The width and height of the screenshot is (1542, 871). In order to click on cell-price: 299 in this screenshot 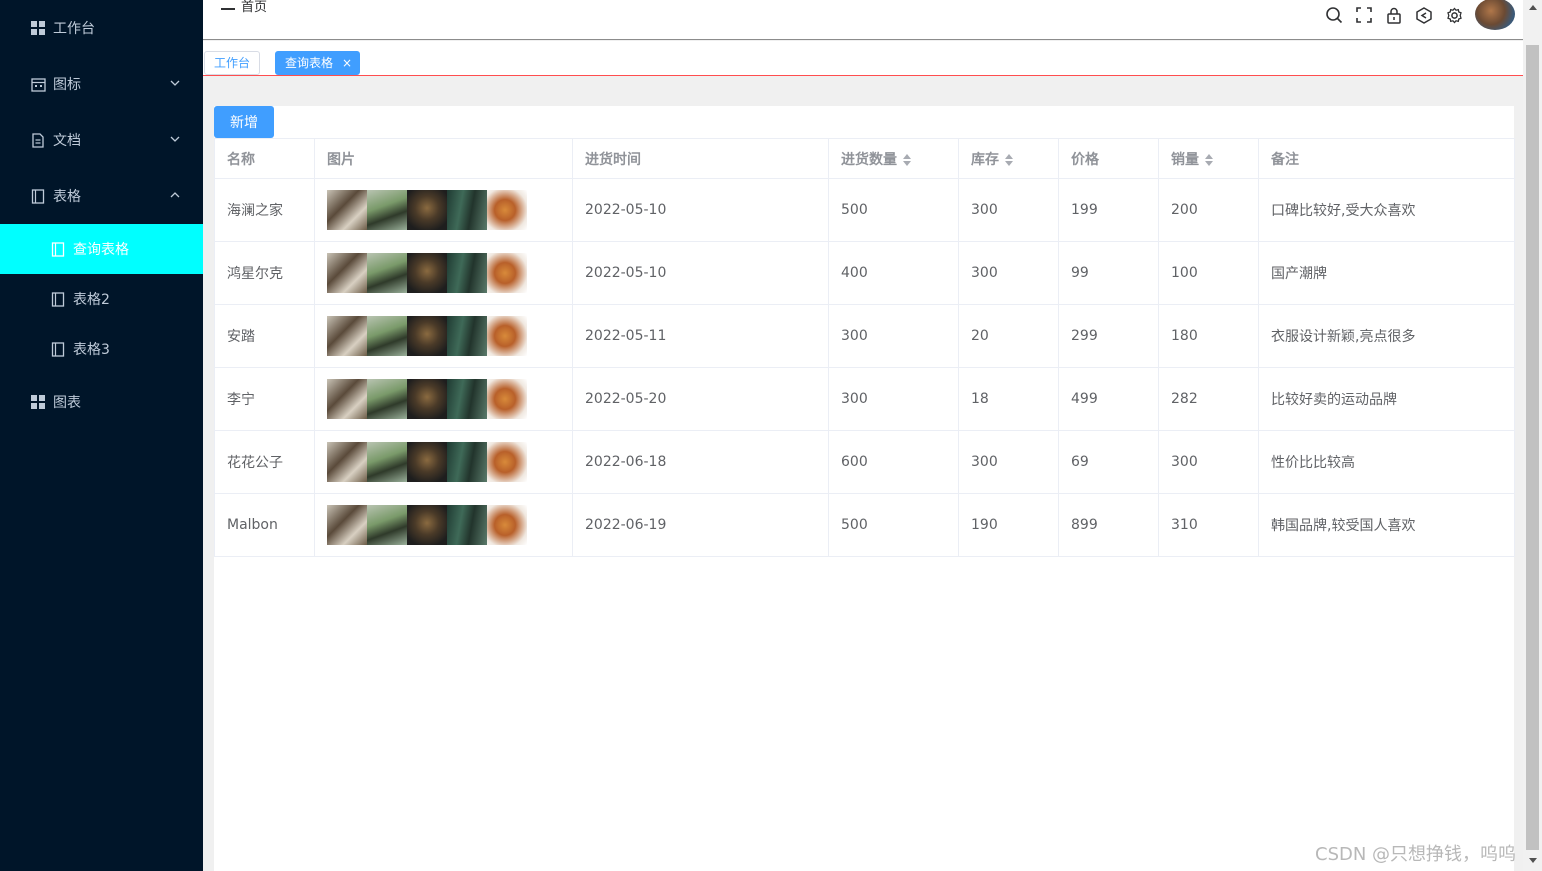, I will do `click(1108, 336)`.